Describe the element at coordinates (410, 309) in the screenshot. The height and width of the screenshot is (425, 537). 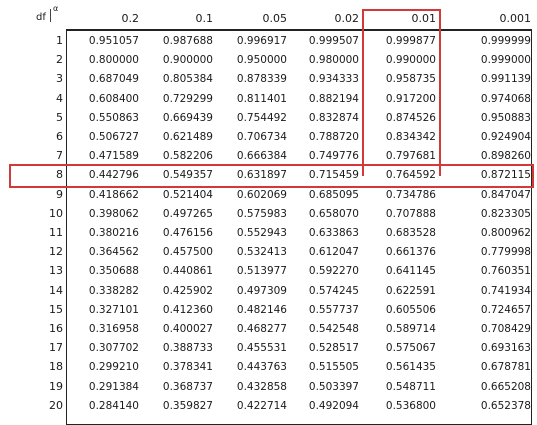
I see `table-cell: 0.605506` at that location.